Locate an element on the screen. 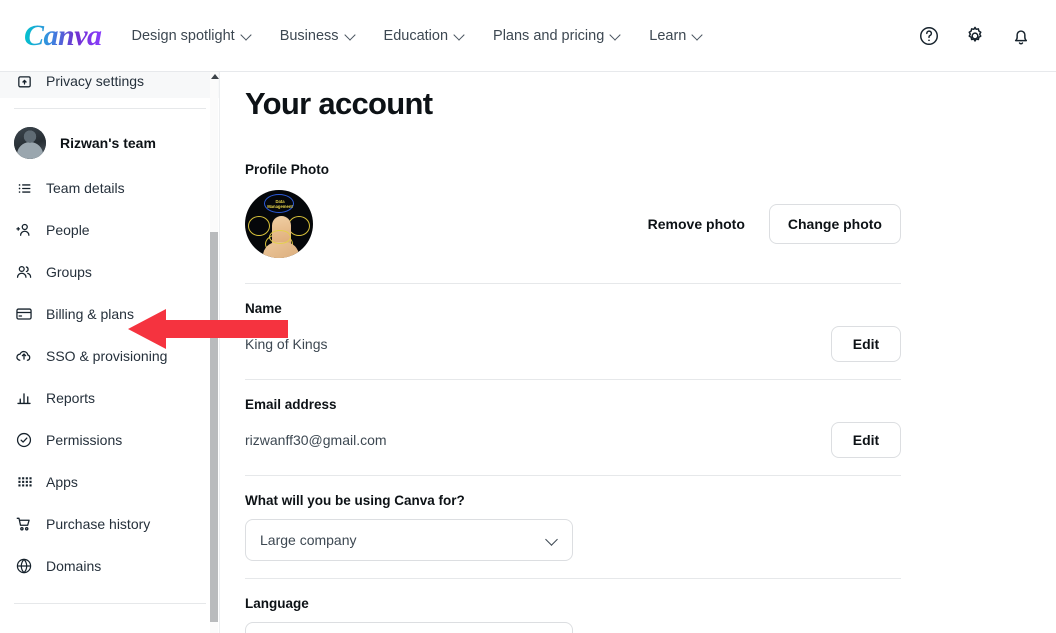 This screenshot has height=633, width=1056. profile-photo-actions: Remove photo Change photo is located at coordinates (773, 224).